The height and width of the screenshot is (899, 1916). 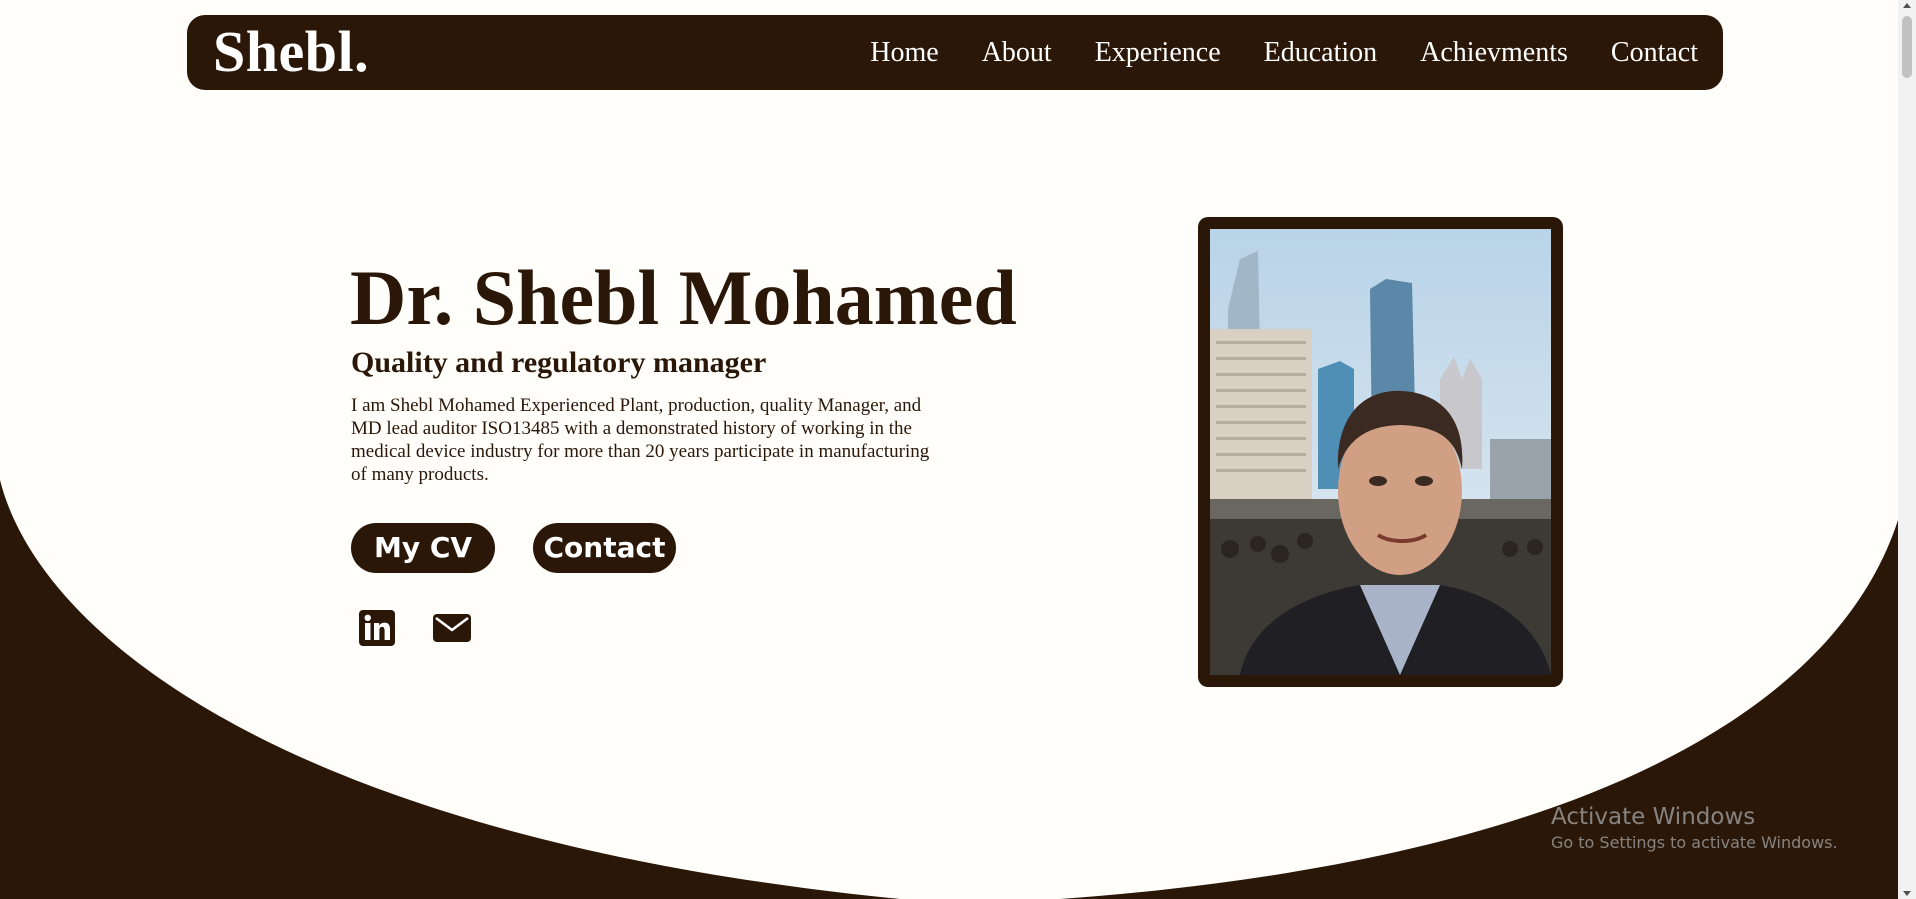 What do you see at coordinates (559, 362) in the screenshot?
I see `hero-subtitle: Quality and regulatory manager` at bounding box center [559, 362].